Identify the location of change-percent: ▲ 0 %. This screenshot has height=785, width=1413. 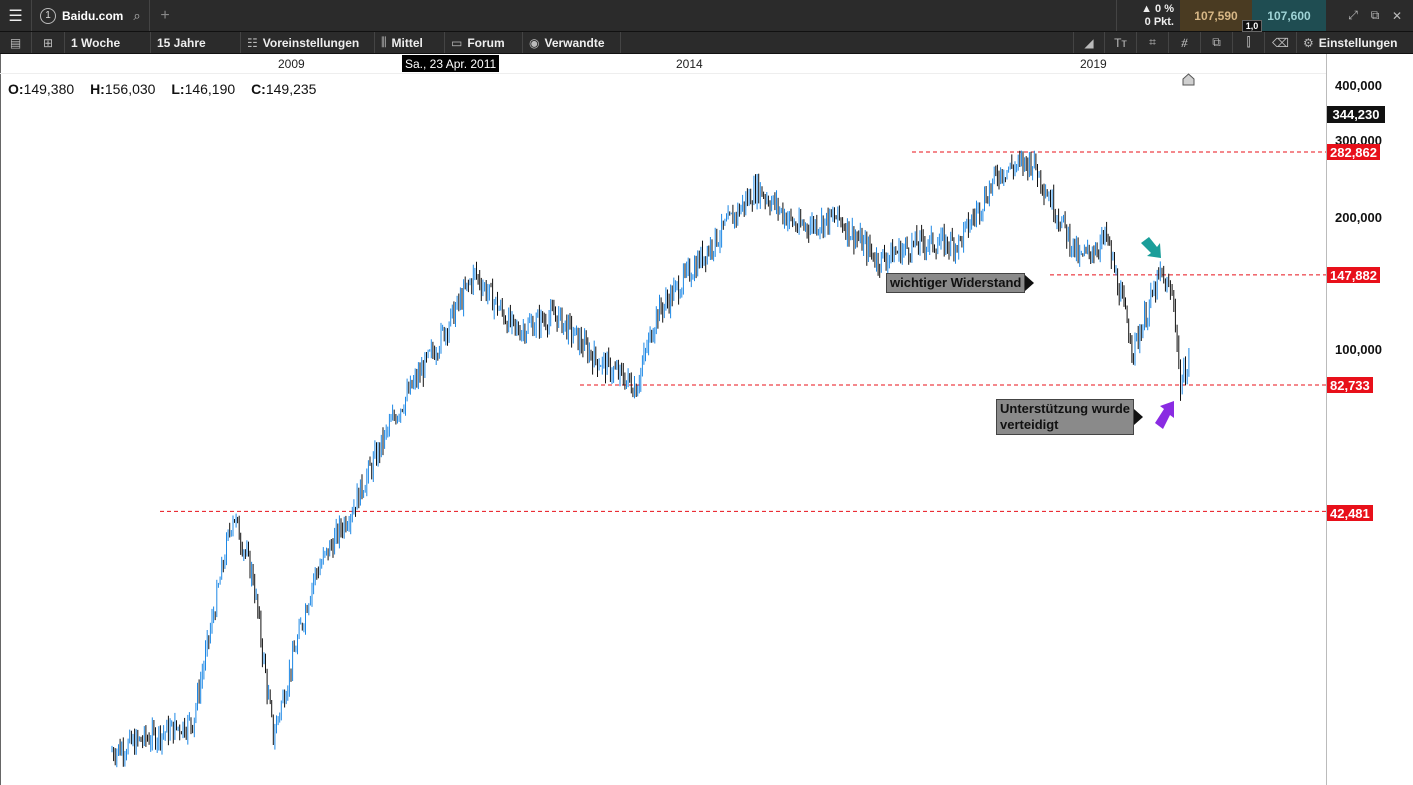
(1157, 8).